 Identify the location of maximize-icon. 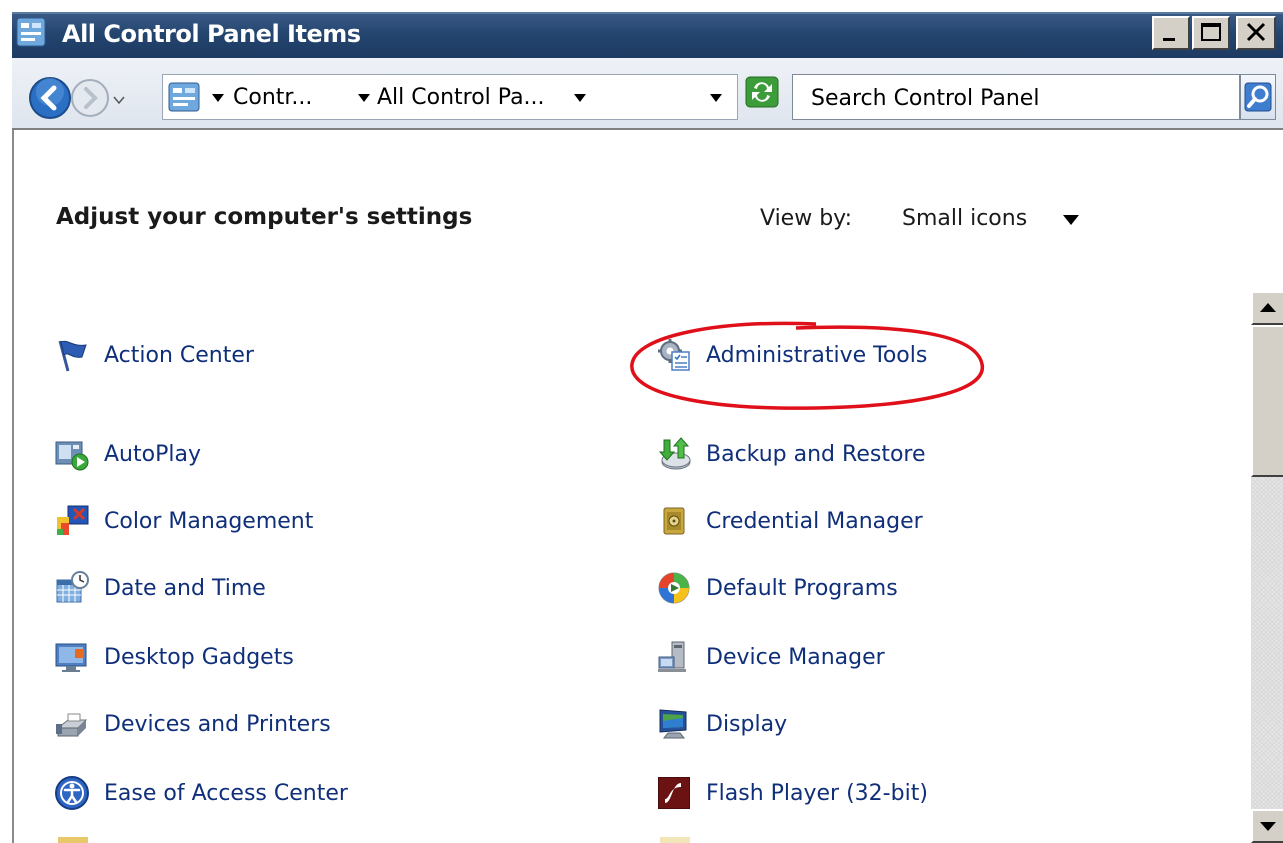
(1211, 32).